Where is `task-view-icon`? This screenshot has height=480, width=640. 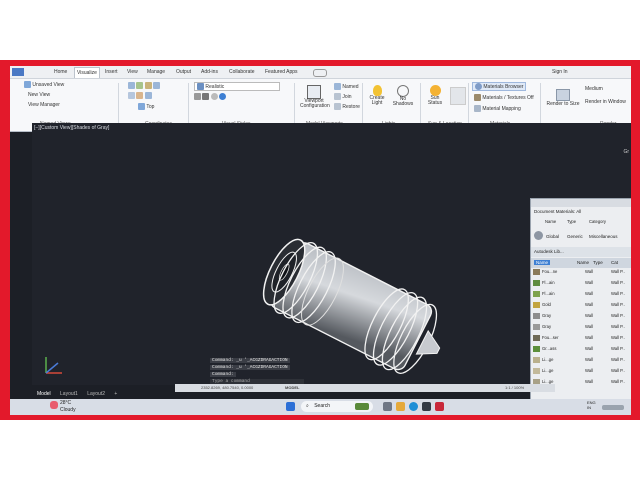
task-view-icon is located at coordinates (387, 406).